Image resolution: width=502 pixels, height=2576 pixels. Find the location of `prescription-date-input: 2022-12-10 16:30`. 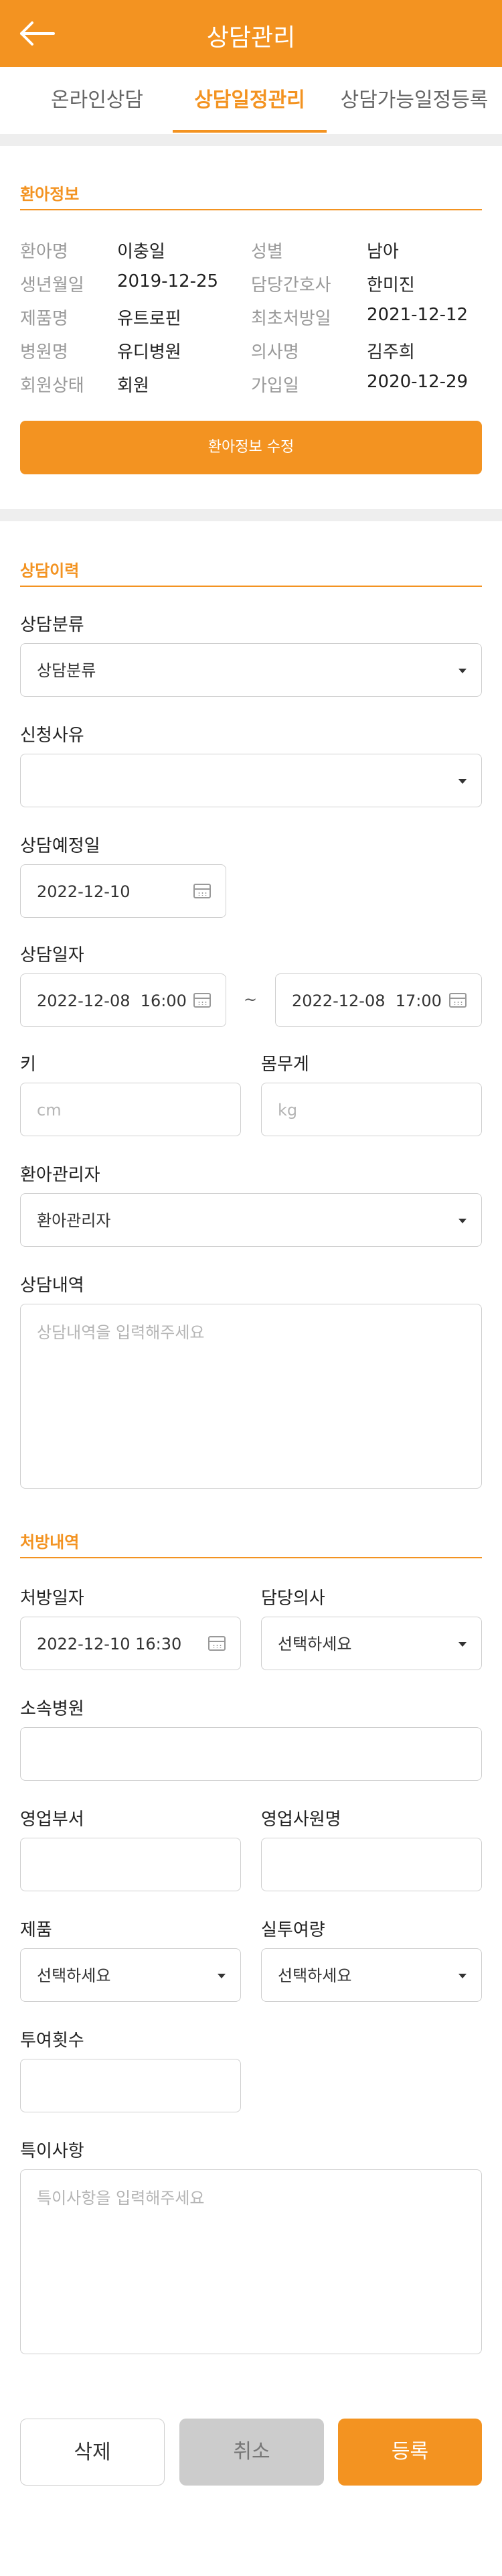

prescription-date-input: 2022-12-10 16:30 is located at coordinates (130, 1644).